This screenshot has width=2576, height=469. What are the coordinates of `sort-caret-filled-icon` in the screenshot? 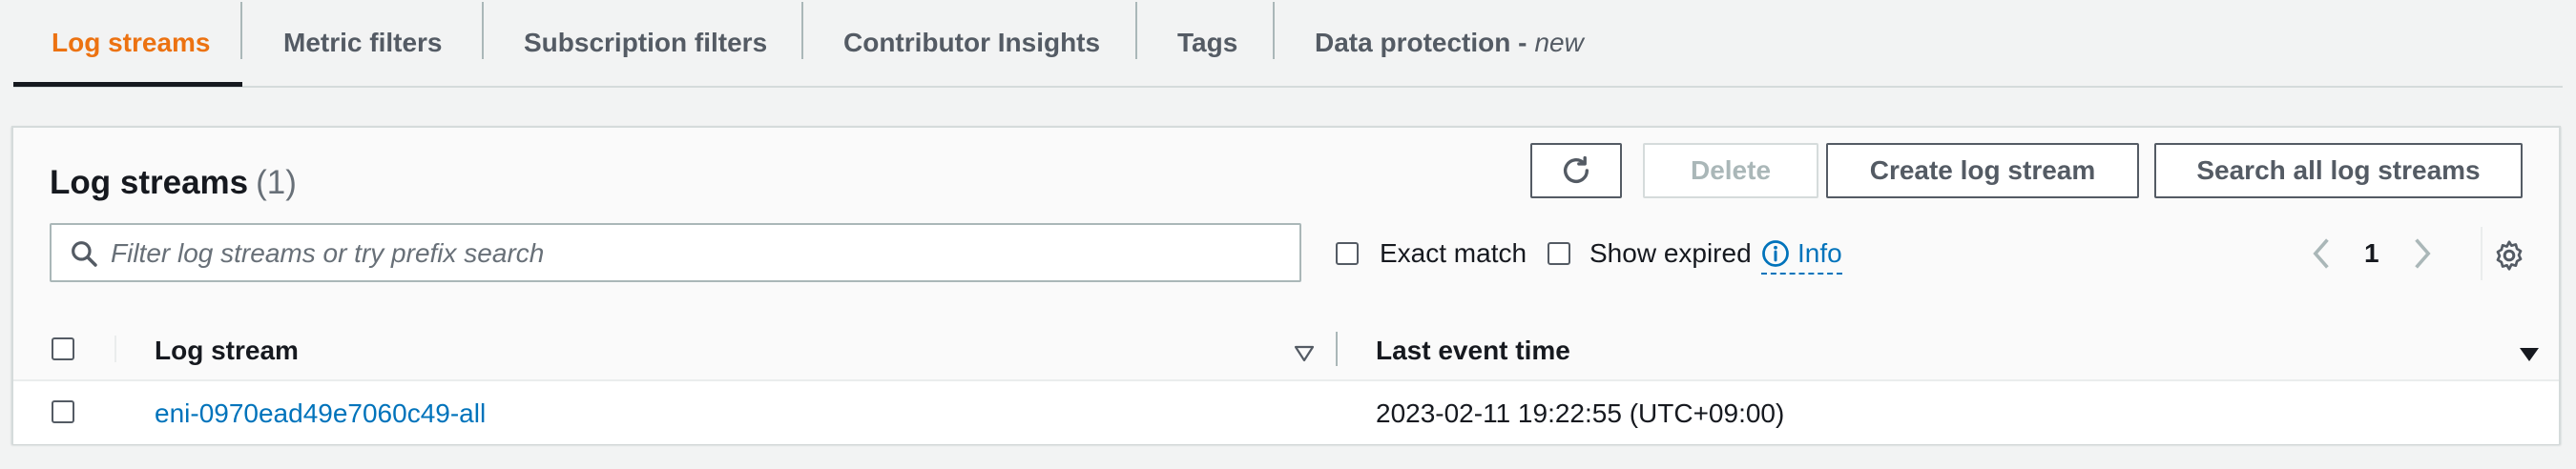 It's located at (2529, 354).